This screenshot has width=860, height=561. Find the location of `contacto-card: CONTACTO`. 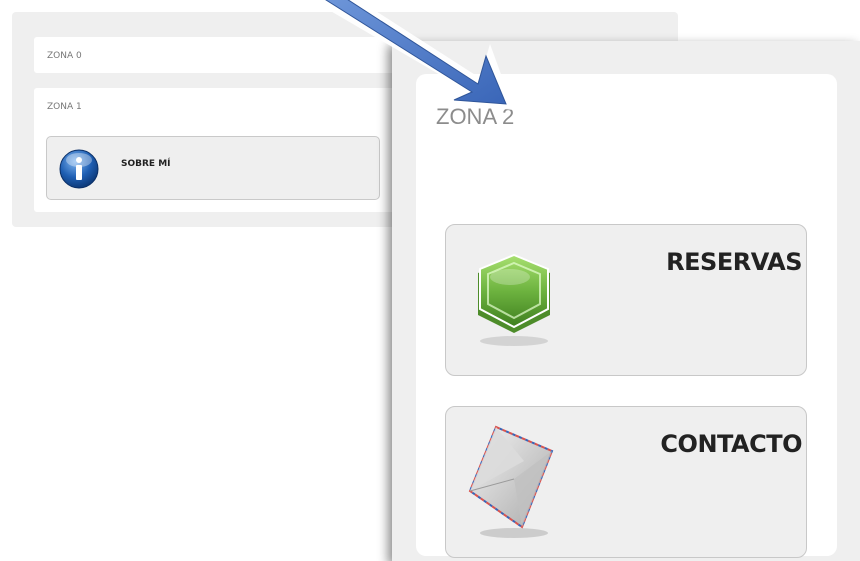

contacto-card: CONTACTO is located at coordinates (626, 482).